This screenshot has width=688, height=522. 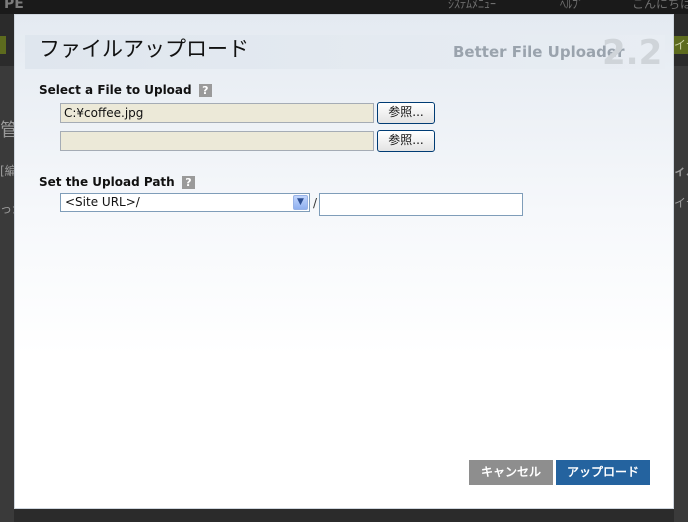 I want to click on file-section-label: Select a File to Upload ?, so click(x=125, y=90).